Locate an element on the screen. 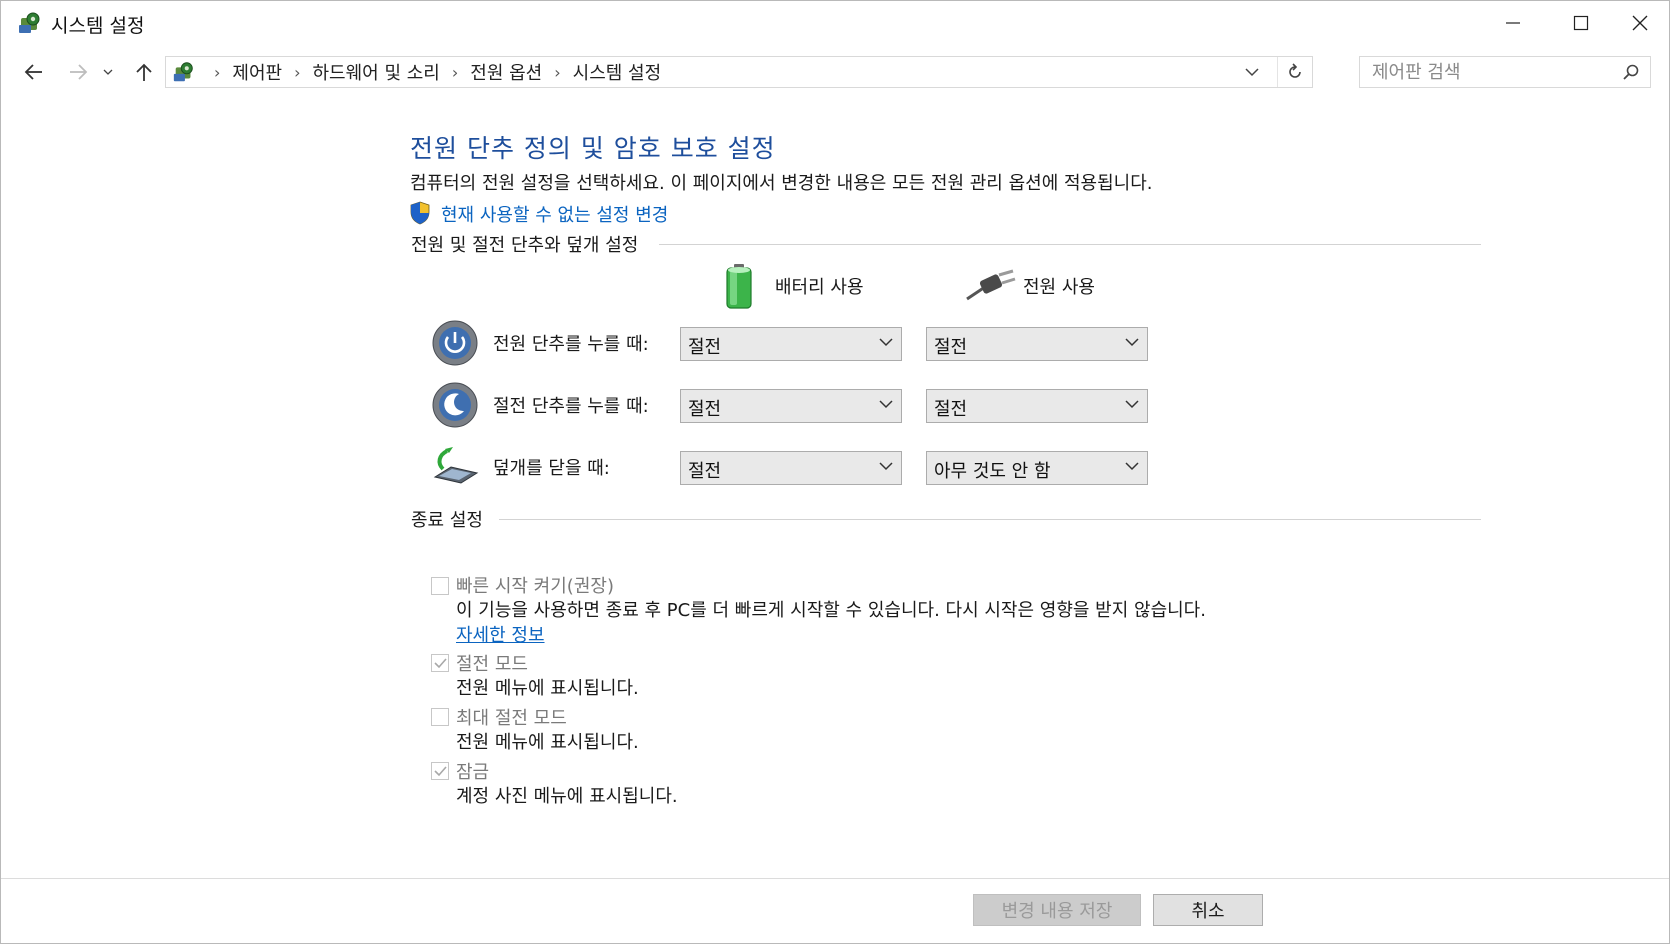  refresh-button is located at coordinates (1294, 72).